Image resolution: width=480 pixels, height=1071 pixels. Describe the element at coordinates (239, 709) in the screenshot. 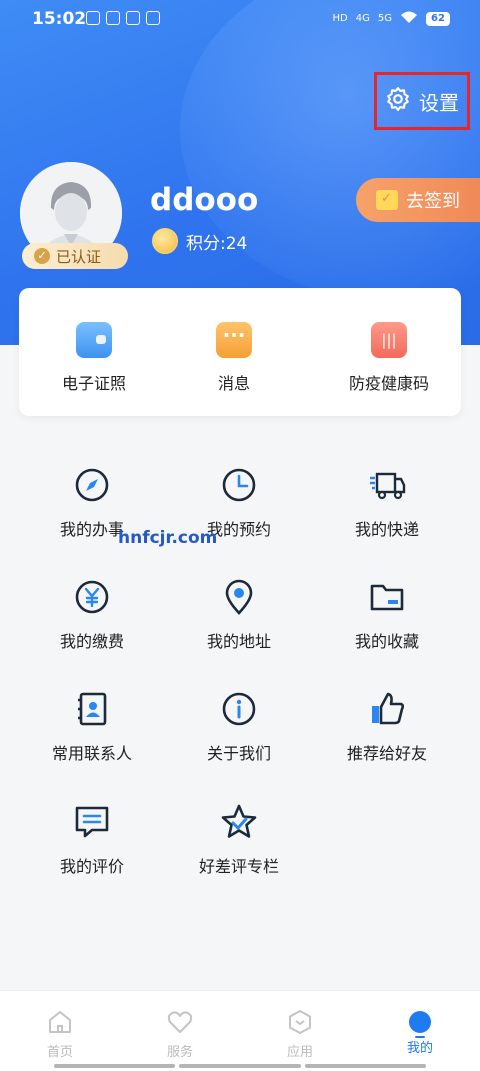

I see `info-icon` at that location.